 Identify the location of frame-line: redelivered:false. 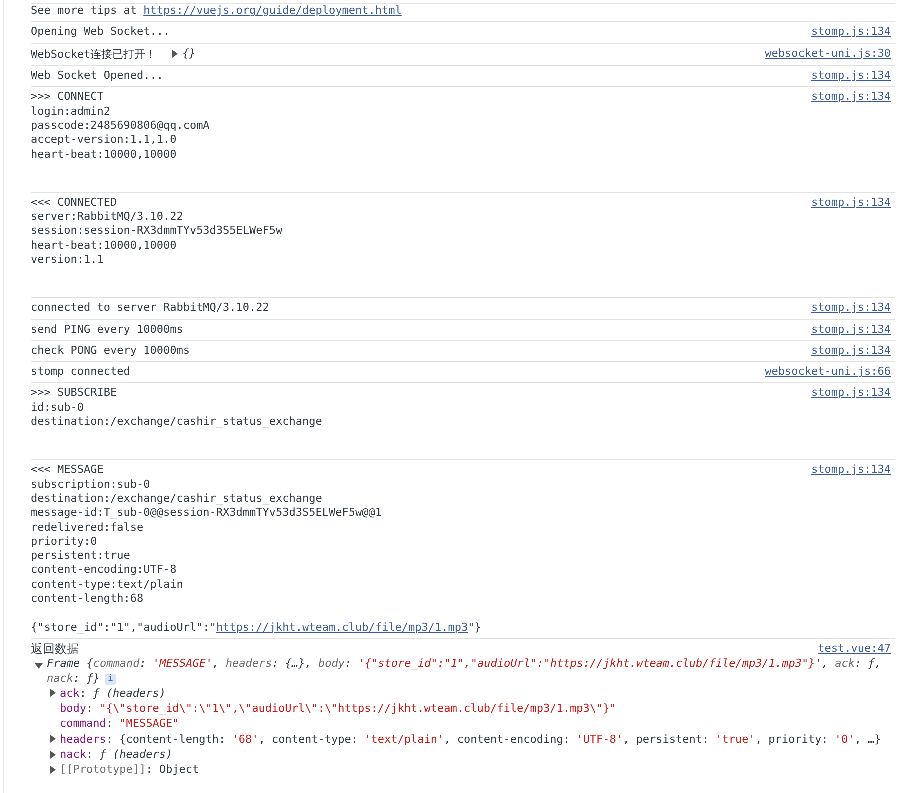
(88, 527).